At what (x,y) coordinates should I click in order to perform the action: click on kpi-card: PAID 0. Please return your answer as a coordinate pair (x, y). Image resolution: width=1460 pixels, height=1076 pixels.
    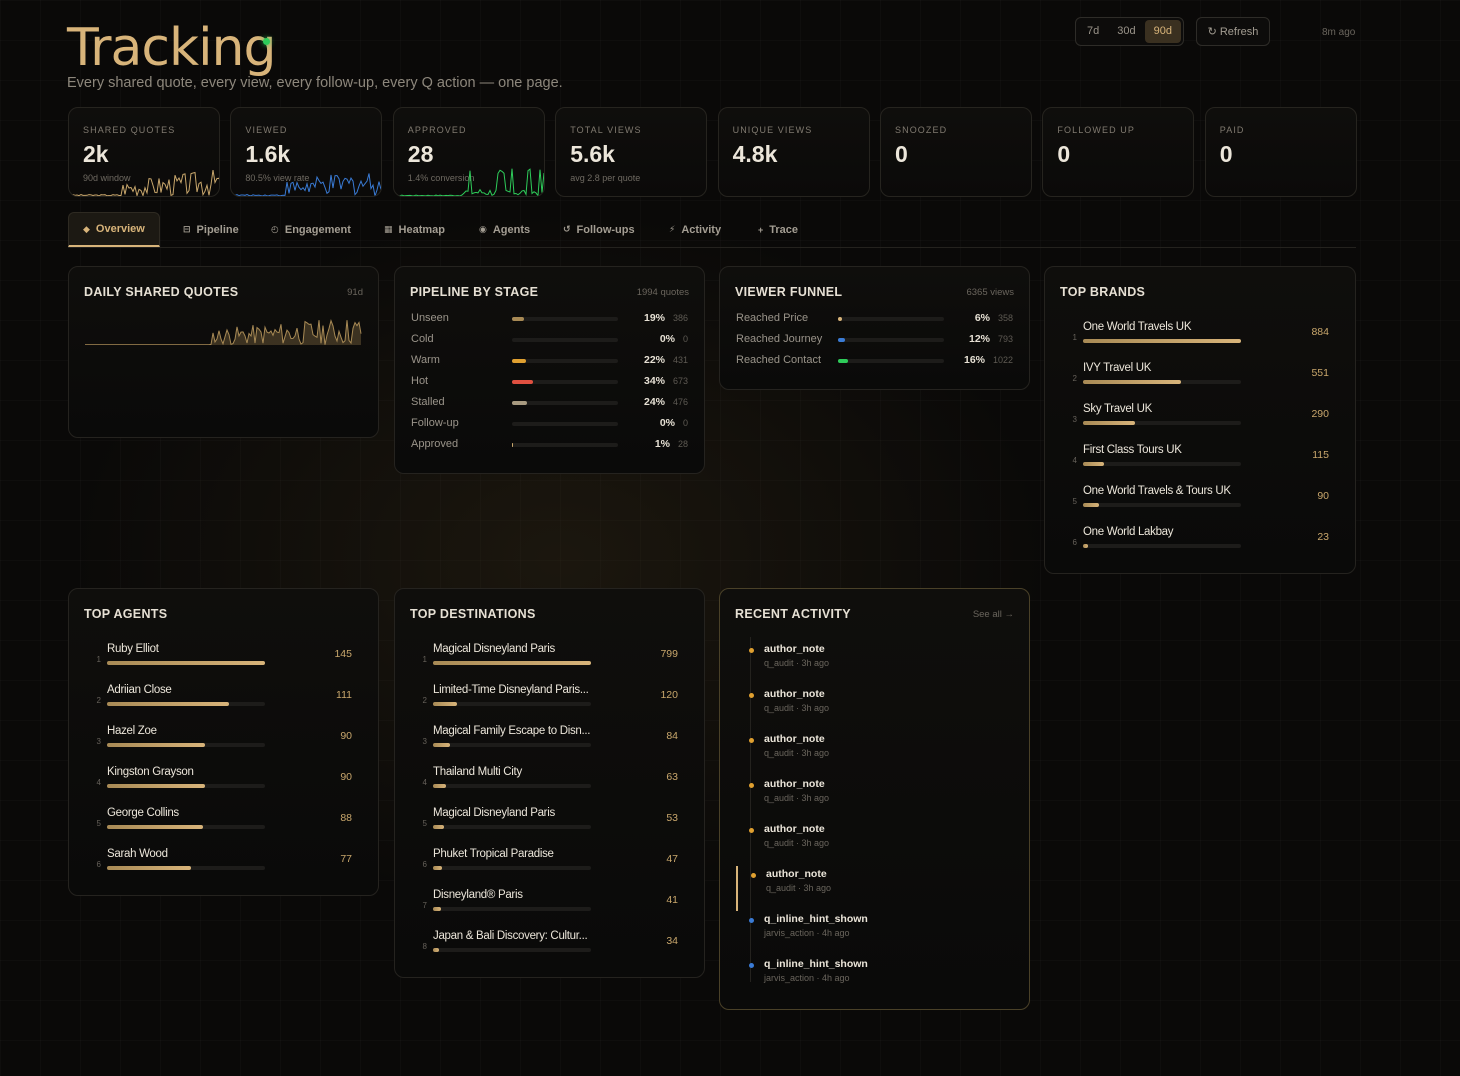
    Looking at the image, I should click on (1280, 152).